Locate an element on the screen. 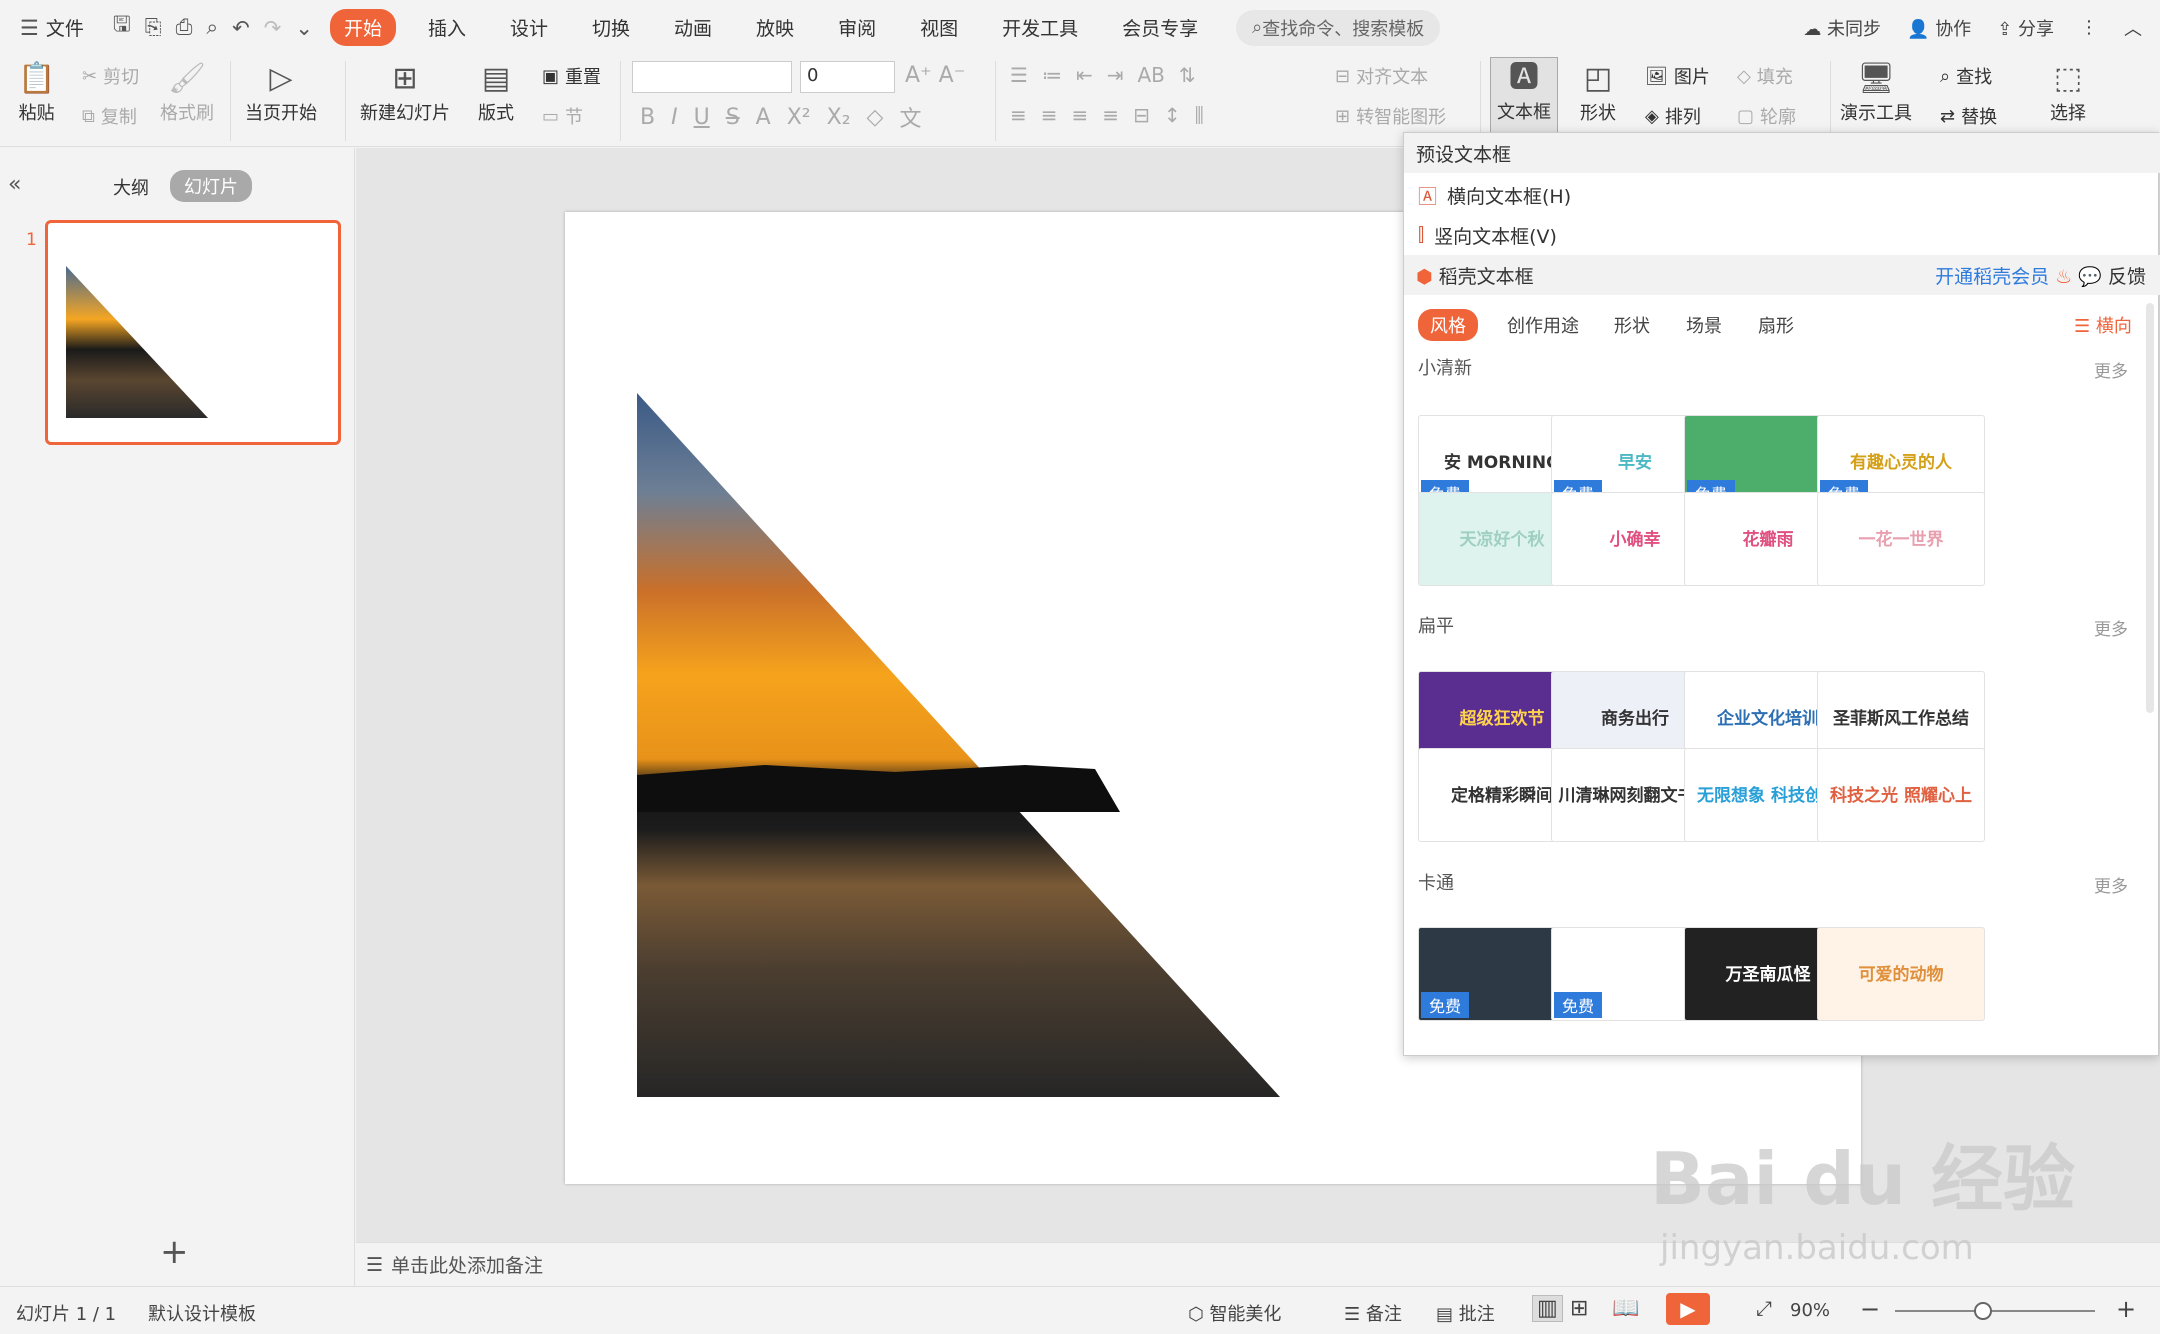  tab-slideshow: 放映 is located at coordinates (775, 27).